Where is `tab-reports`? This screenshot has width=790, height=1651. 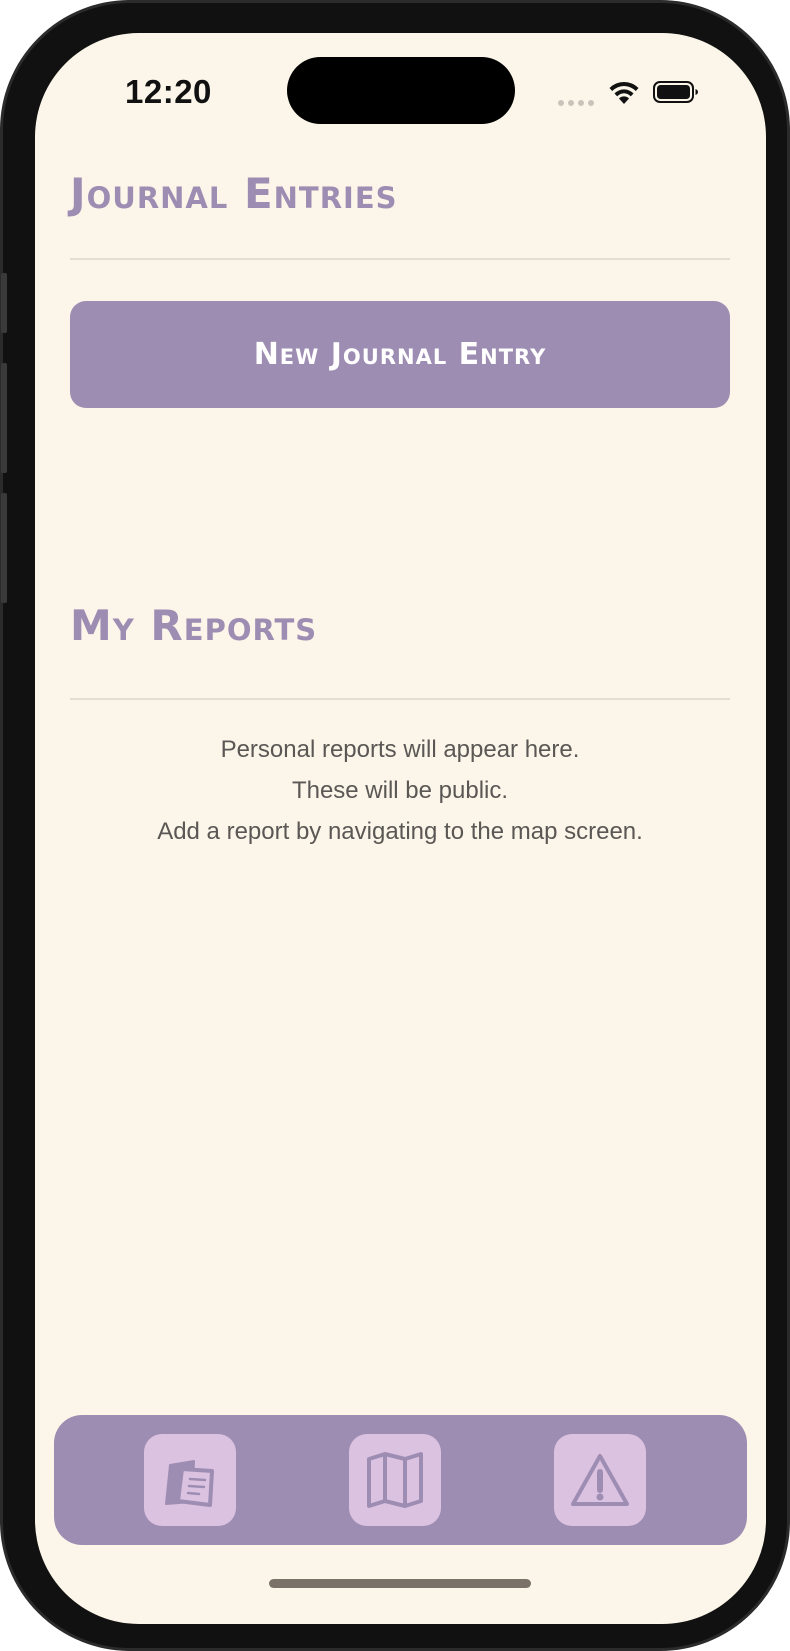 tab-reports is located at coordinates (600, 1480).